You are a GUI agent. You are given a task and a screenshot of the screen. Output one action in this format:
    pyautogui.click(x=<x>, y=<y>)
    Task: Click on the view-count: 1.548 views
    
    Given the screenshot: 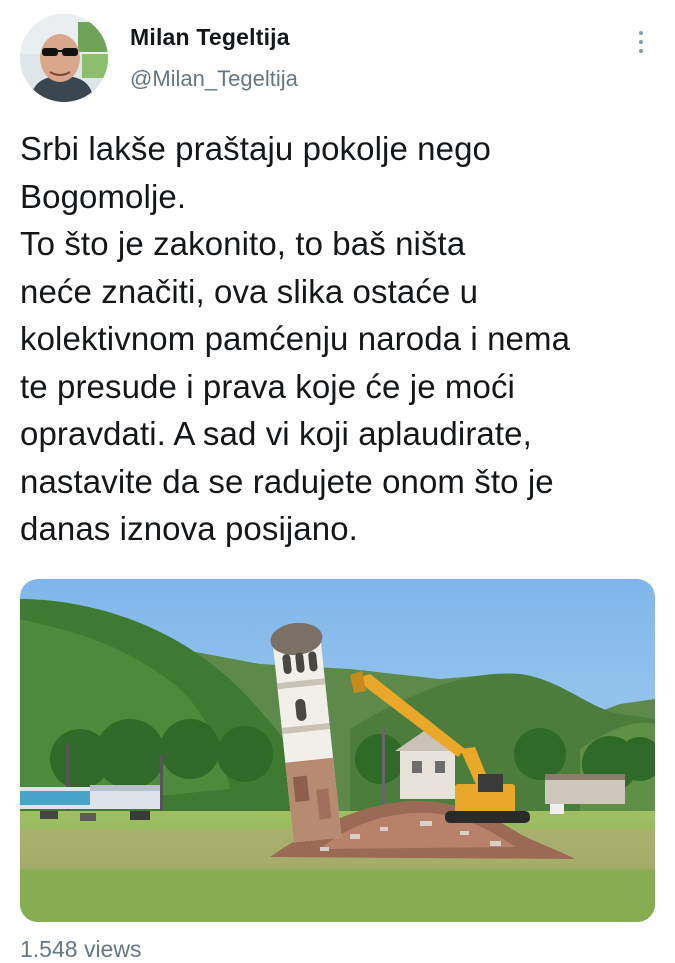 What is the action you would take?
    pyautogui.click(x=81, y=949)
    